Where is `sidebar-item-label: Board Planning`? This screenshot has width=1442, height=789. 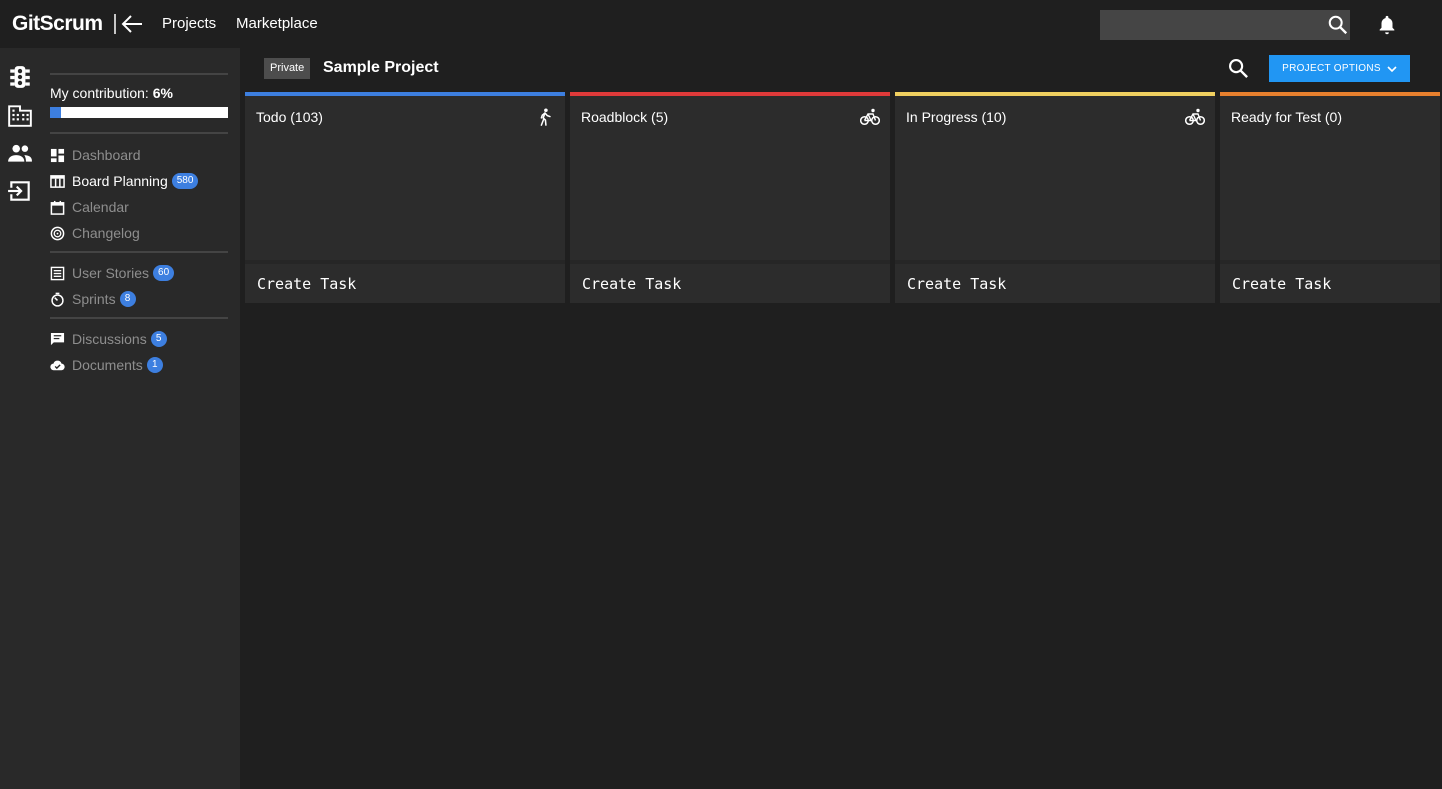 sidebar-item-label: Board Planning is located at coordinates (120, 181).